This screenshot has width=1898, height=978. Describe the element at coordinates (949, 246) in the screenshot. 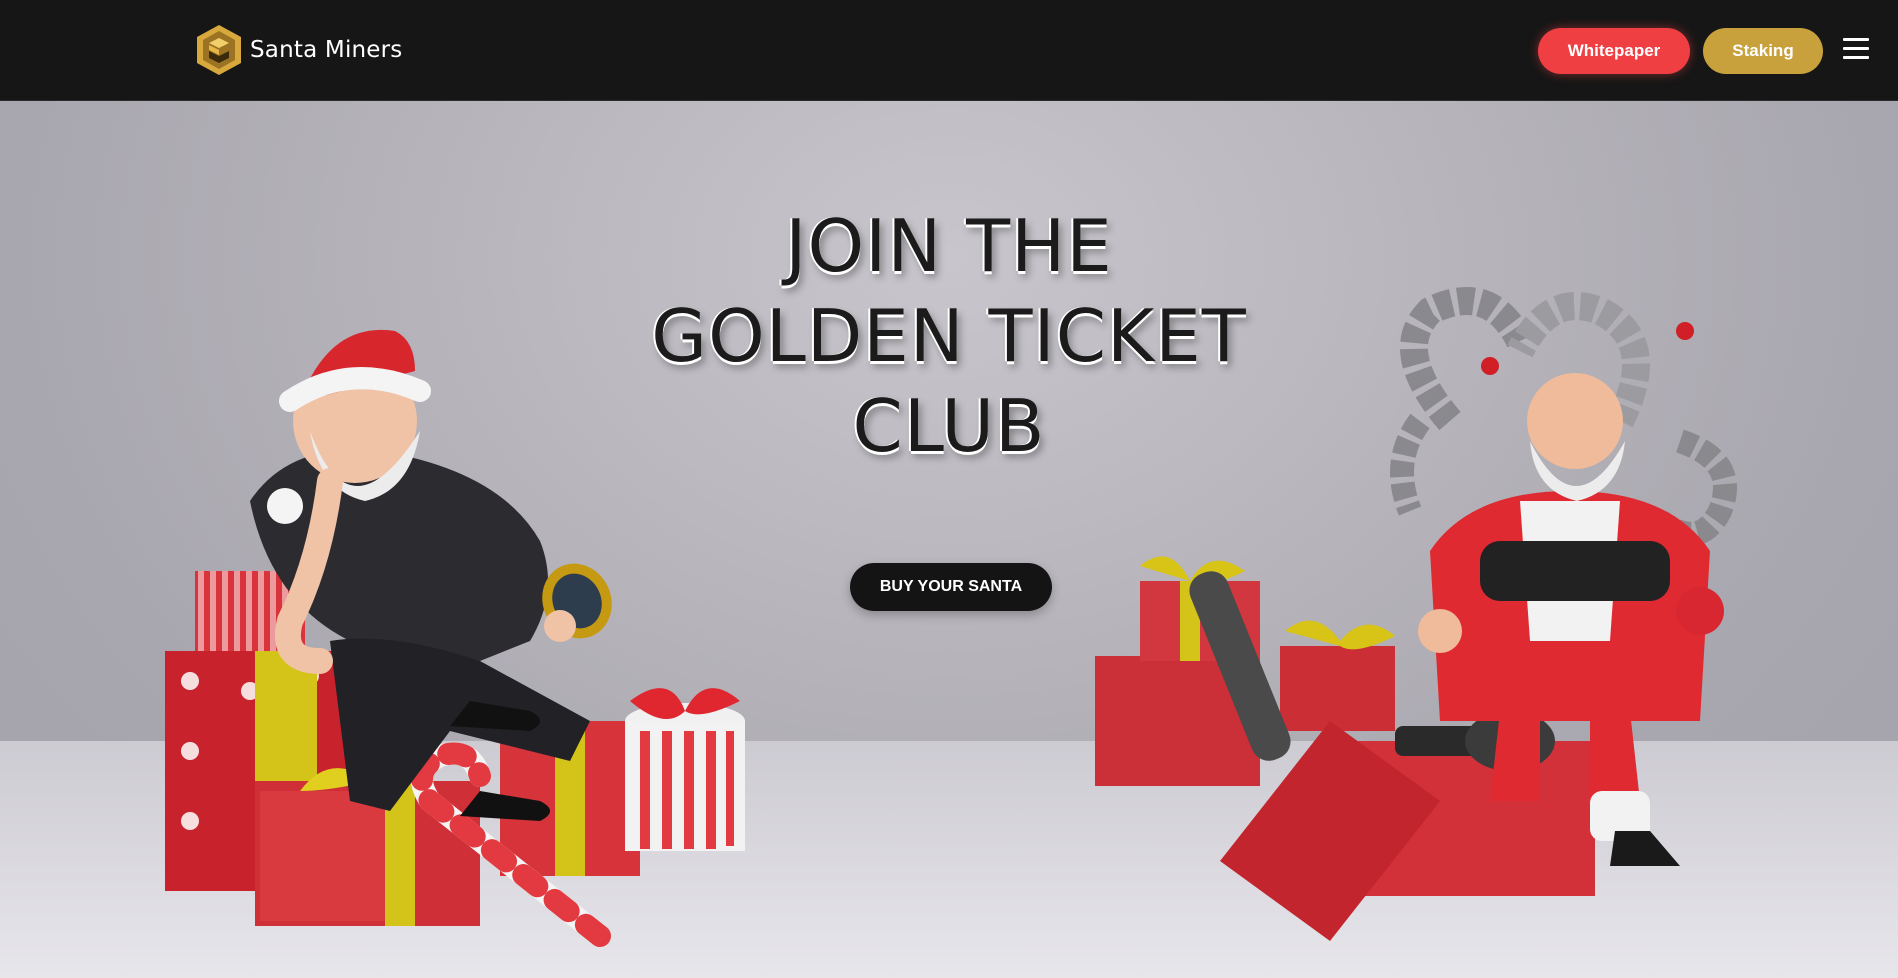

I see `headline-line-1: JOIN THE` at that location.